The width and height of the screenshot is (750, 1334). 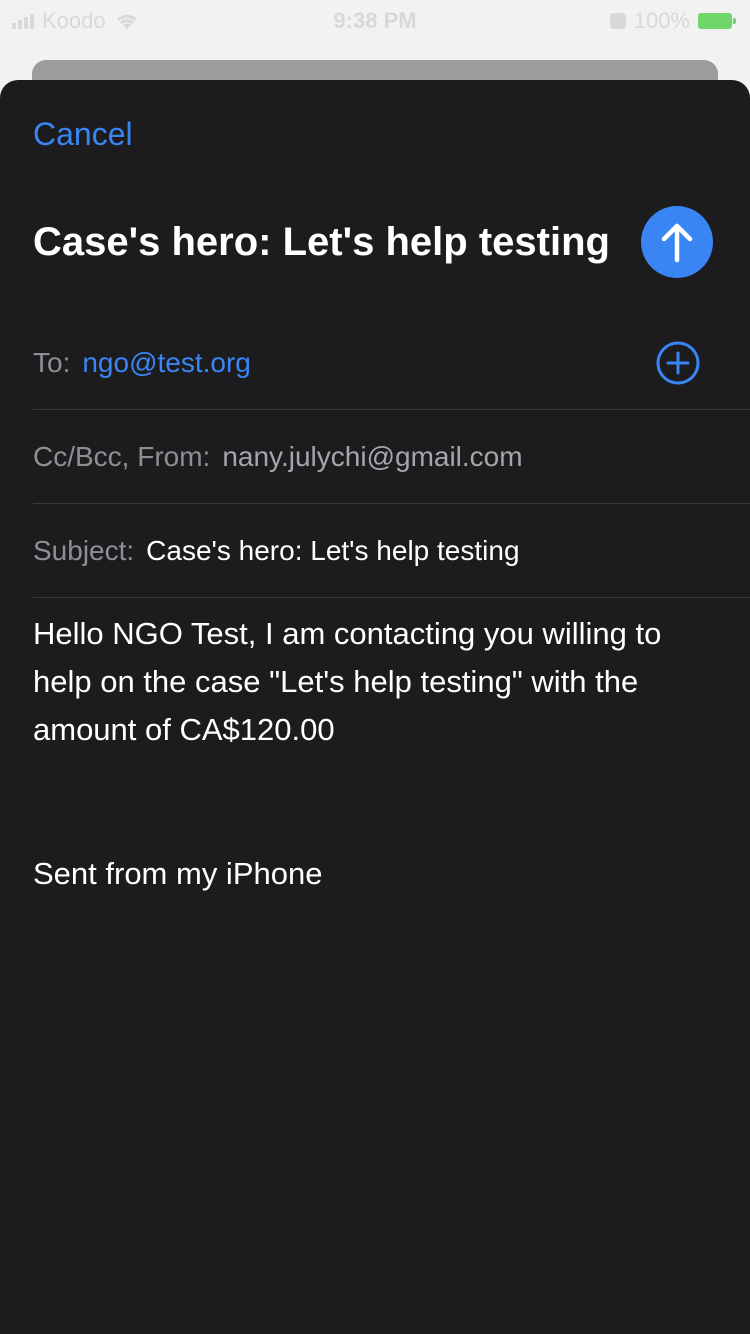 I want to click on add-recipient-button, so click(x=678, y=363).